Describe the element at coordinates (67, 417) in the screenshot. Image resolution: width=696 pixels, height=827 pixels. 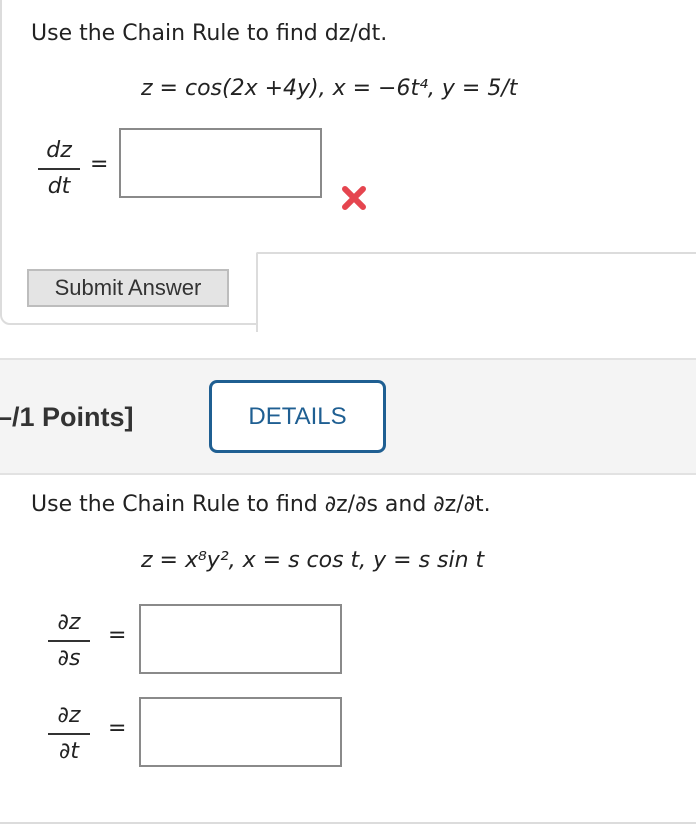
I see `points-label: –/1 Points]` at that location.